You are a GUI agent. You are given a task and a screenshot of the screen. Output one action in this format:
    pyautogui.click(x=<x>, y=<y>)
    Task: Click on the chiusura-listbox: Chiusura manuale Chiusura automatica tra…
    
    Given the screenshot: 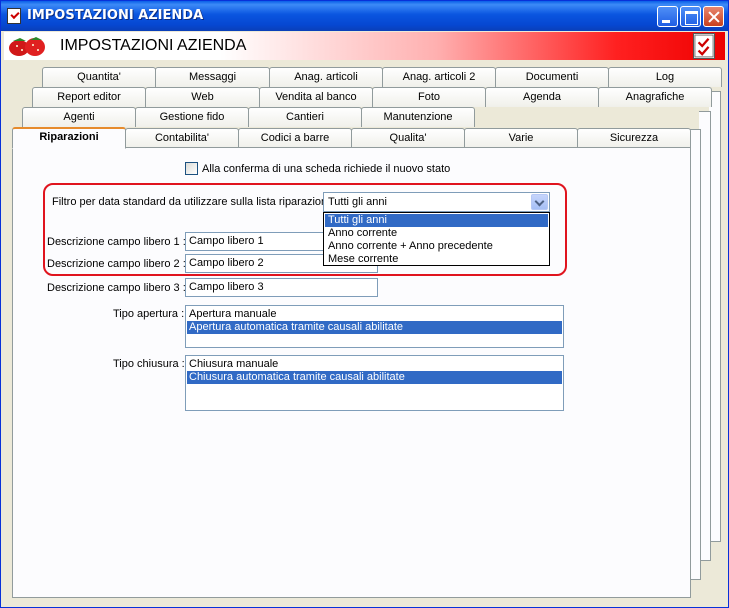 What is the action you would take?
    pyautogui.click(x=374, y=383)
    